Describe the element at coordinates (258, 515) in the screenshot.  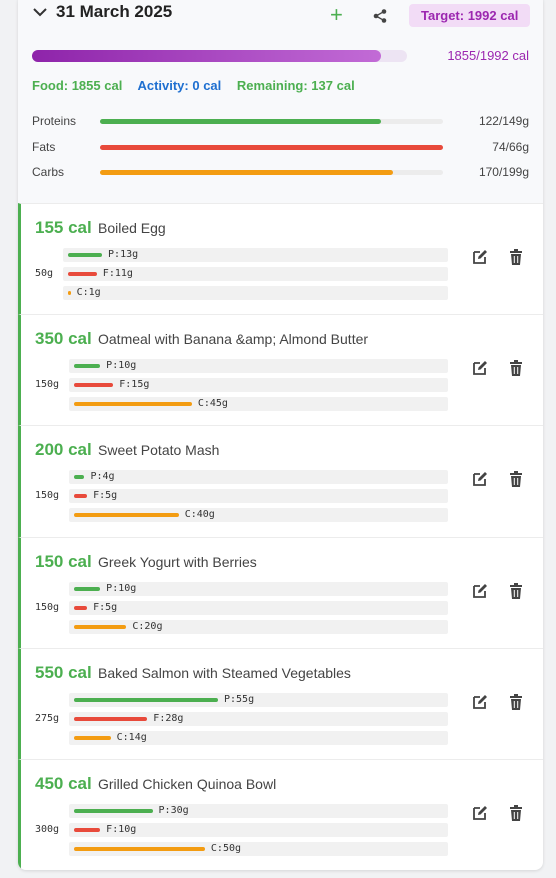
I see `entry-carb-bar: C:40g` at that location.